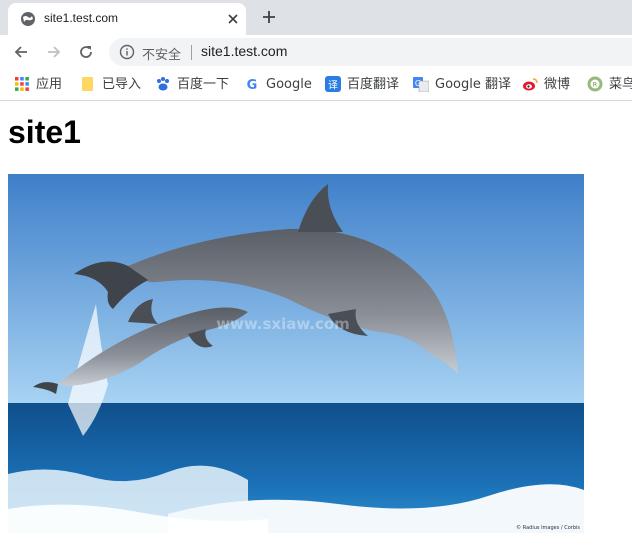 Image resolution: width=632 pixels, height=554 pixels. Describe the element at coordinates (87, 84) in the screenshot. I see `folder-icon` at that location.